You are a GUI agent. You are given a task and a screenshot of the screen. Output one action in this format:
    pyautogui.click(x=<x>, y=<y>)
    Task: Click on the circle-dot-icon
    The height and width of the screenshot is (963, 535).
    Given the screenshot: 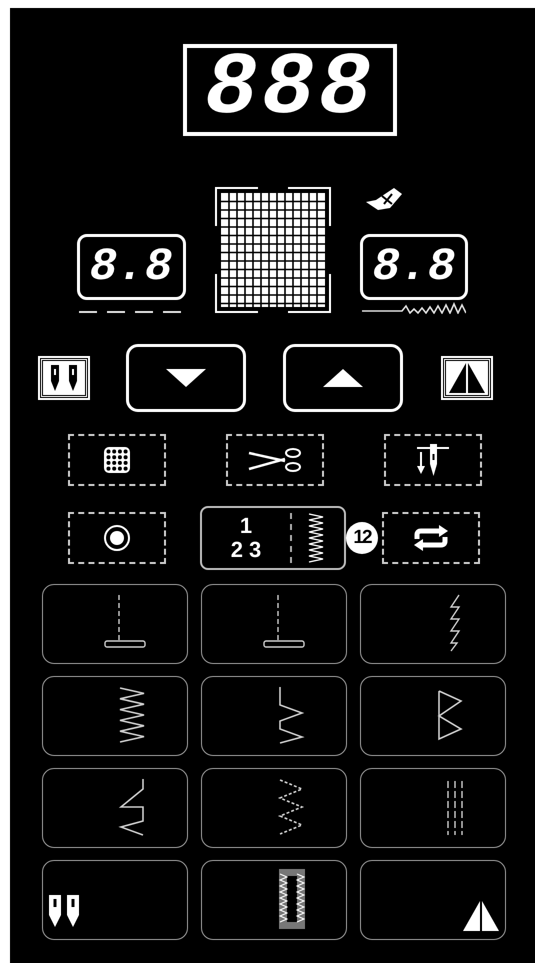 What is the action you would take?
    pyautogui.click(x=117, y=538)
    